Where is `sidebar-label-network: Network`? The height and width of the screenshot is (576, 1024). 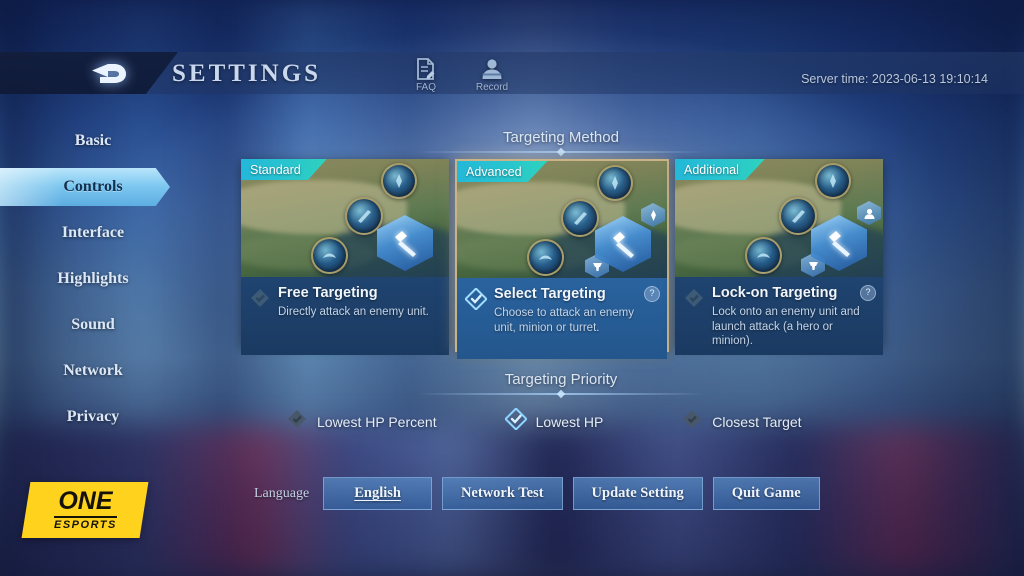 sidebar-label-network: Network is located at coordinates (93, 370).